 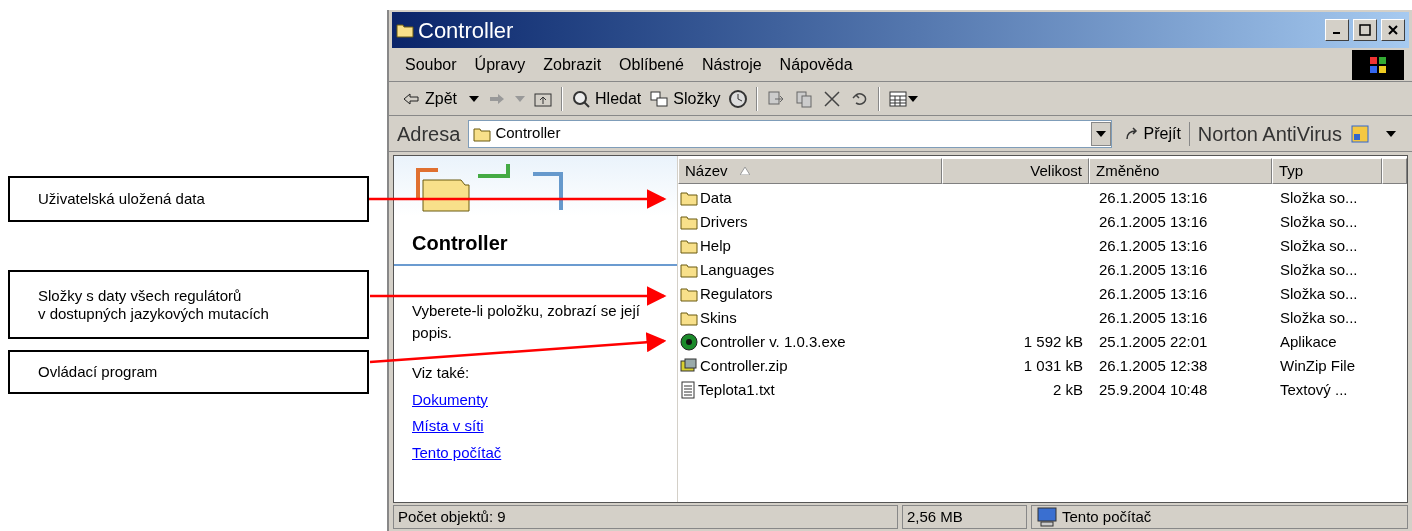 What do you see at coordinates (431, 64) in the screenshot?
I see `menu-item: Soubor` at bounding box center [431, 64].